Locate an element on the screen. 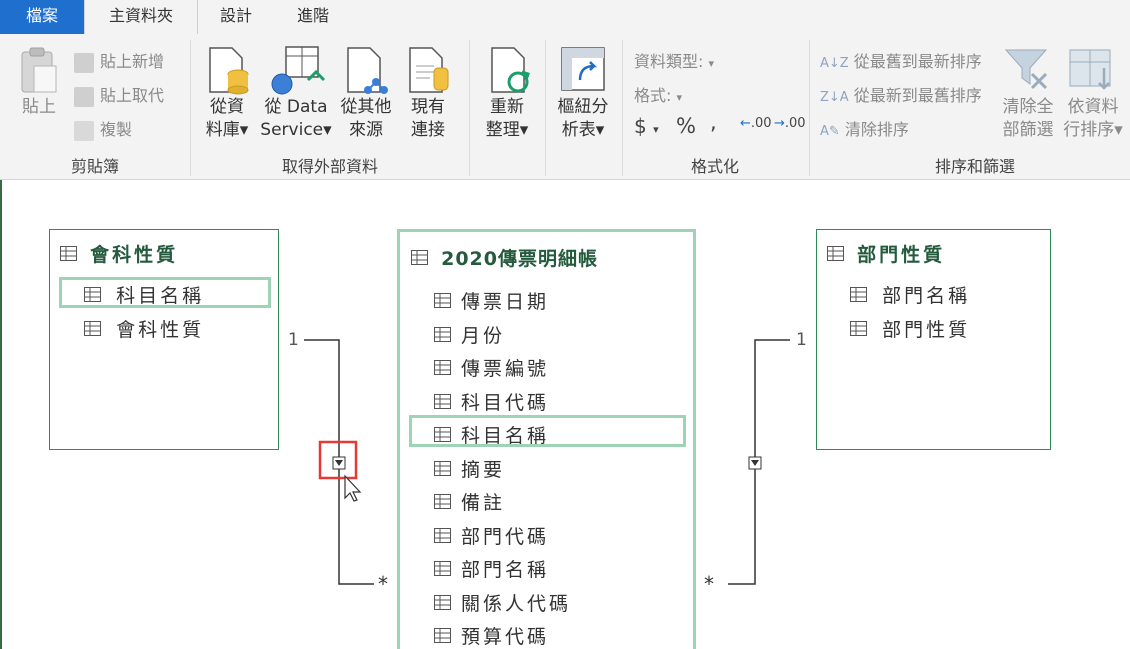 This screenshot has width=1130, height=649. refresh-button: 重新 整理▾ is located at coordinates (507, 94).